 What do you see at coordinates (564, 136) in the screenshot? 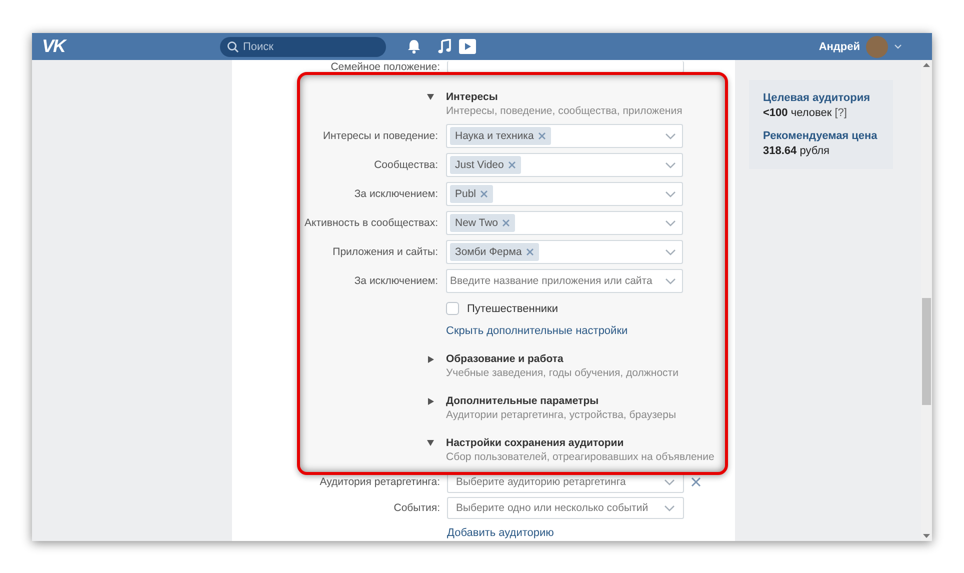
I see `select-field: Наука и техника` at bounding box center [564, 136].